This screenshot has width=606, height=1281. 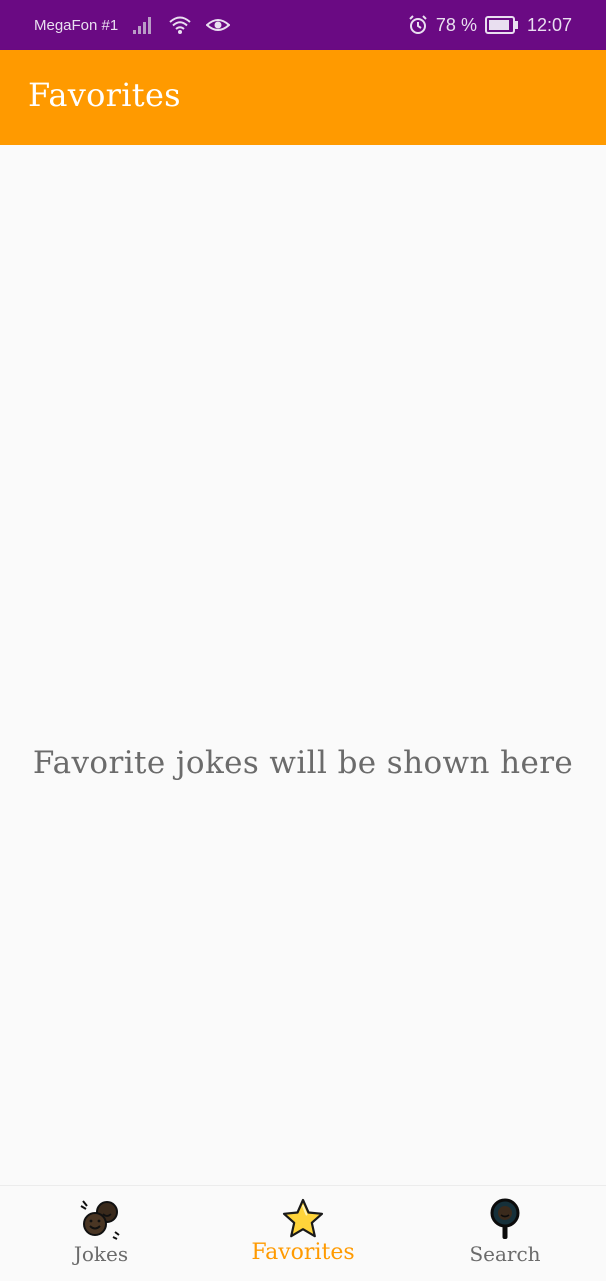 I want to click on alarm-icon, so click(x=418, y=25).